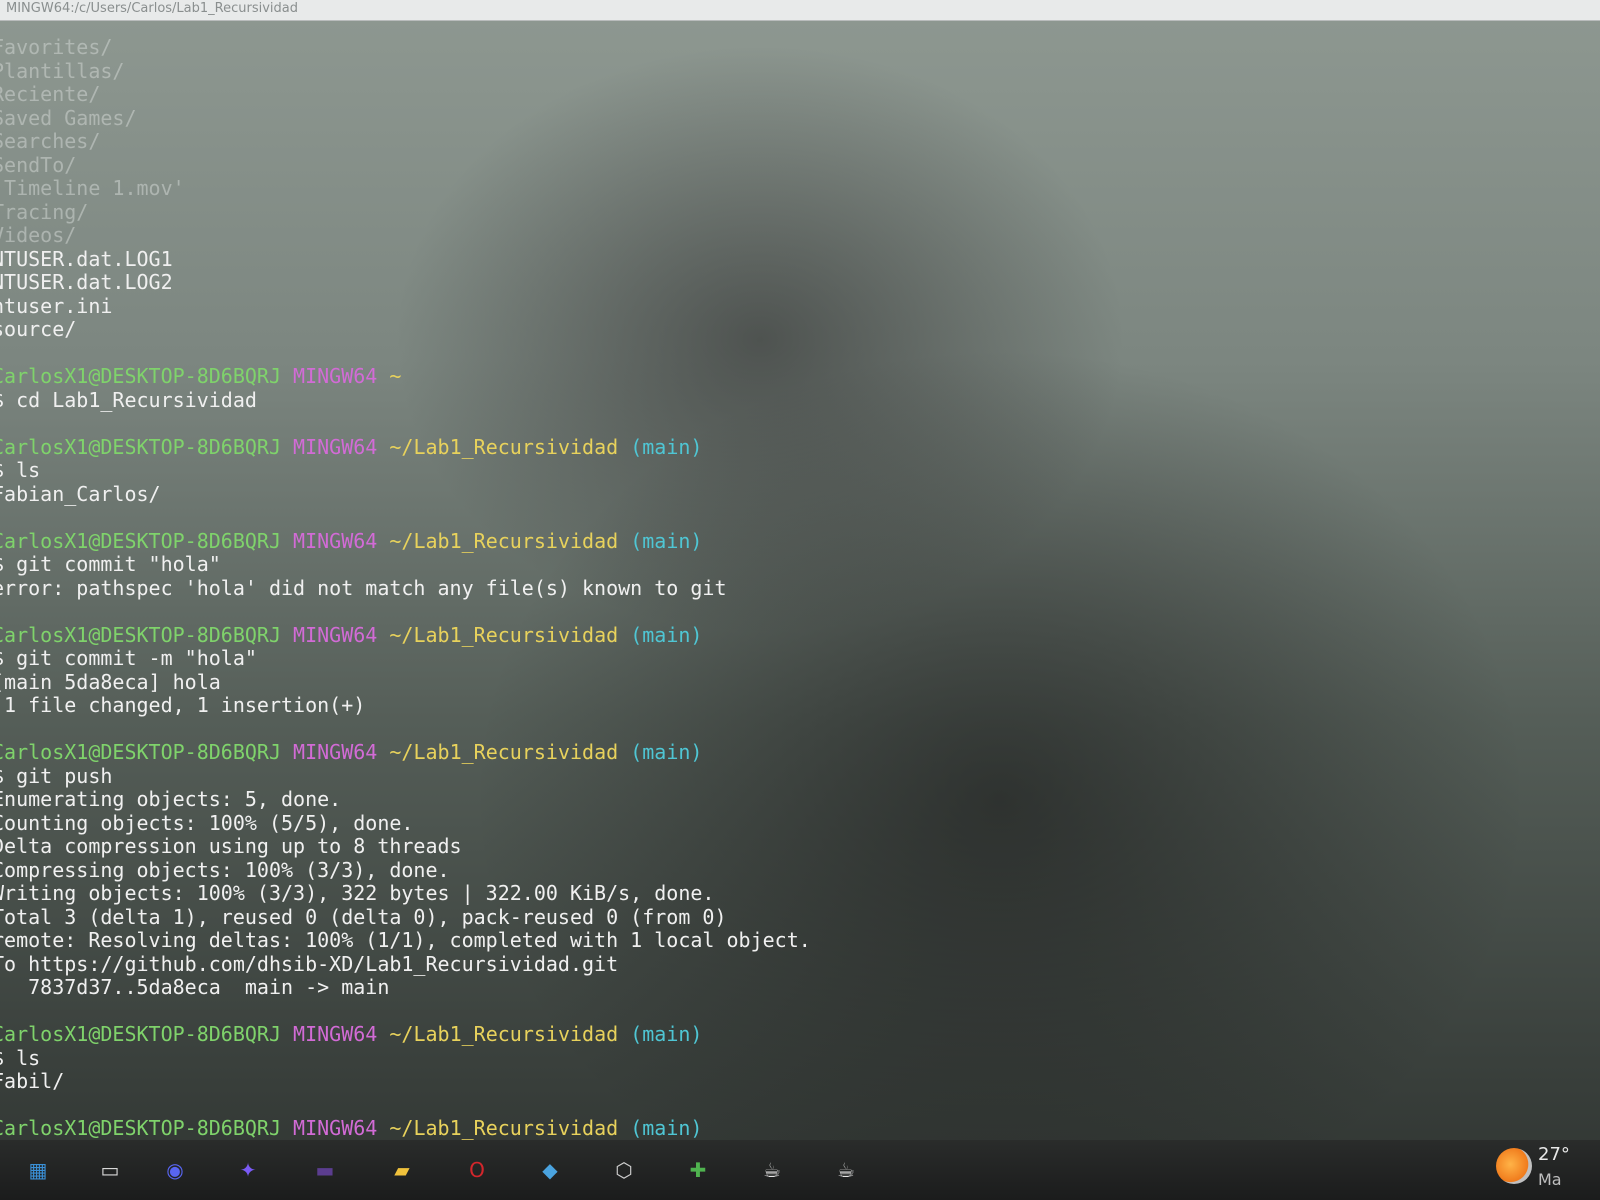 The height and width of the screenshot is (1200, 1600). What do you see at coordinates (772, 1170) in the screenshot?
I see `java-icon: ☕` at bounding box center [772, 1170].